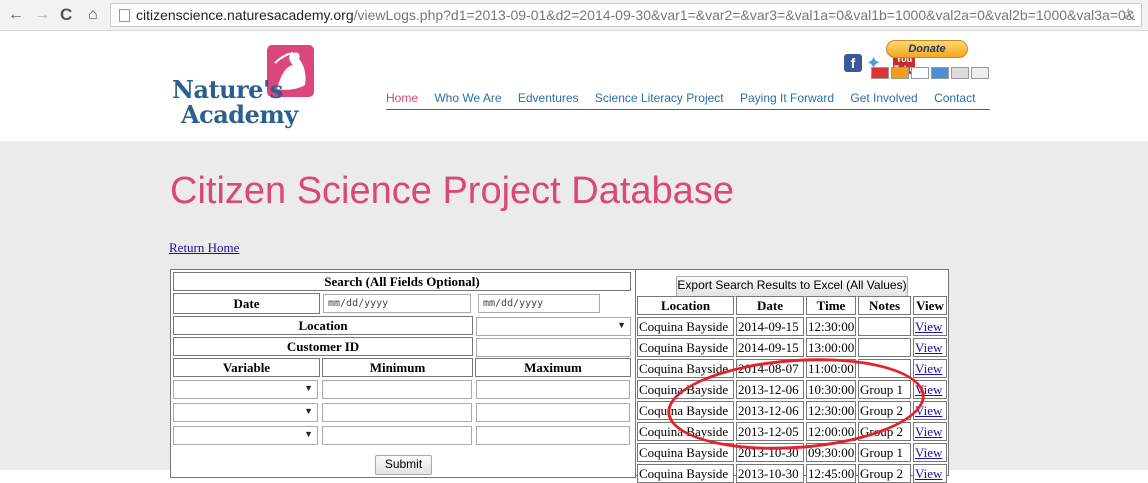 The height and width of the screenshot is (483, 1148). I want to click on site-logo: Nature's Academy, so click(242, 102).